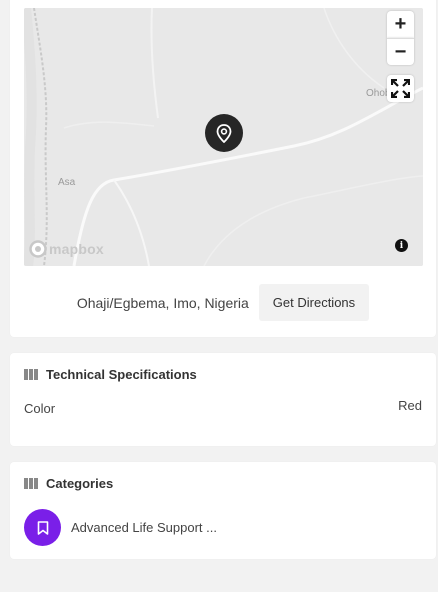 This screenshot has height=592, width=438. I want to click on spec-value: Red, so click(410, 405).